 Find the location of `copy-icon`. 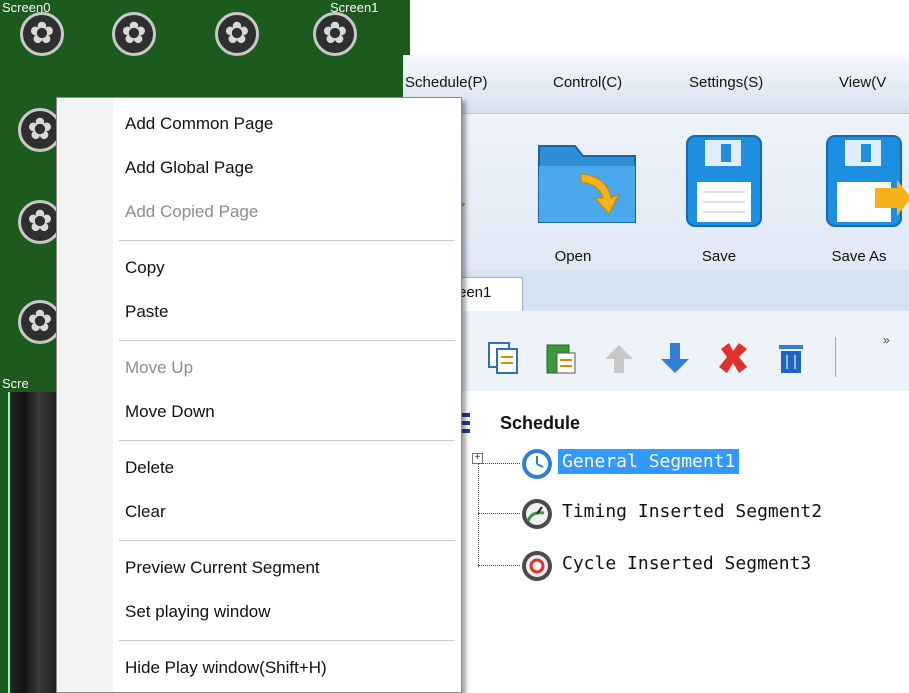

copy-icon is located at coordinates (503, 358).